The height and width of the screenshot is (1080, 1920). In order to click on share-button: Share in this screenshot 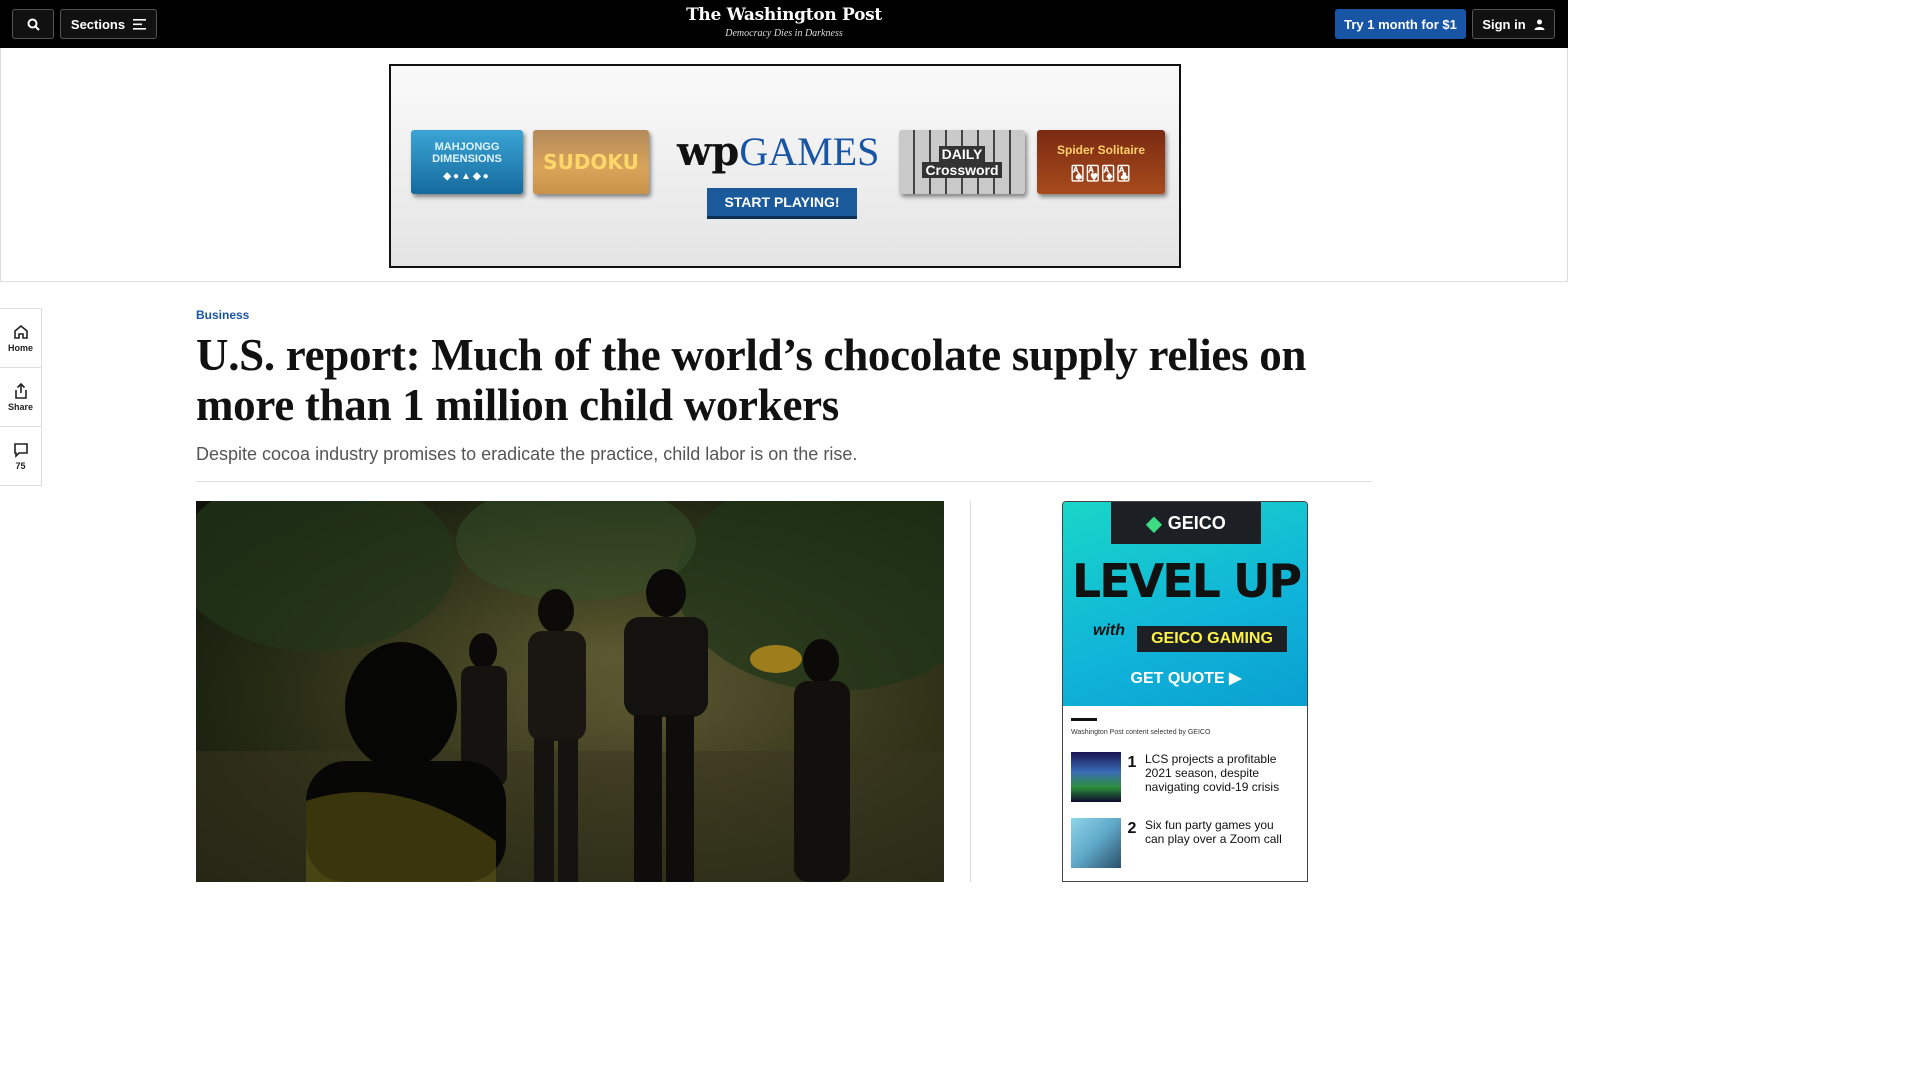, I will do `click(20, 397)`.